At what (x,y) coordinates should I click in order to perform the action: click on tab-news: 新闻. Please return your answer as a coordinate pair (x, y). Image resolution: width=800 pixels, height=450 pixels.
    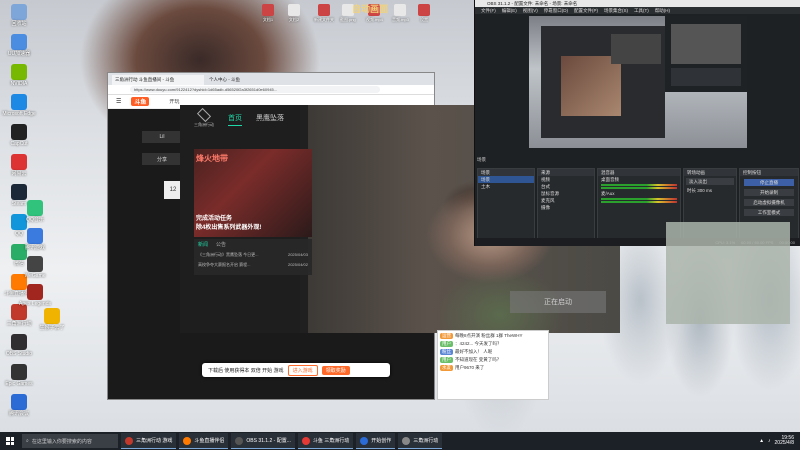
    Looking at the image, I should click on (203, 244).